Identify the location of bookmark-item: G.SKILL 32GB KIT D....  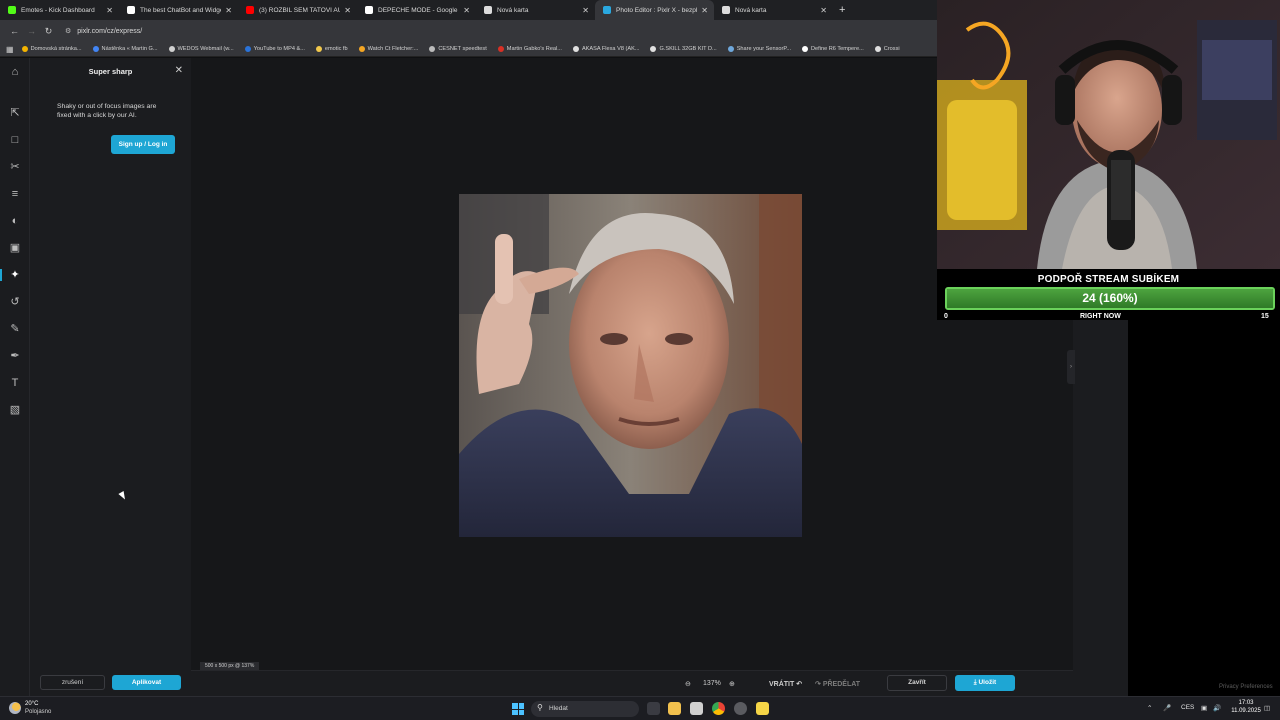
(683, 49).